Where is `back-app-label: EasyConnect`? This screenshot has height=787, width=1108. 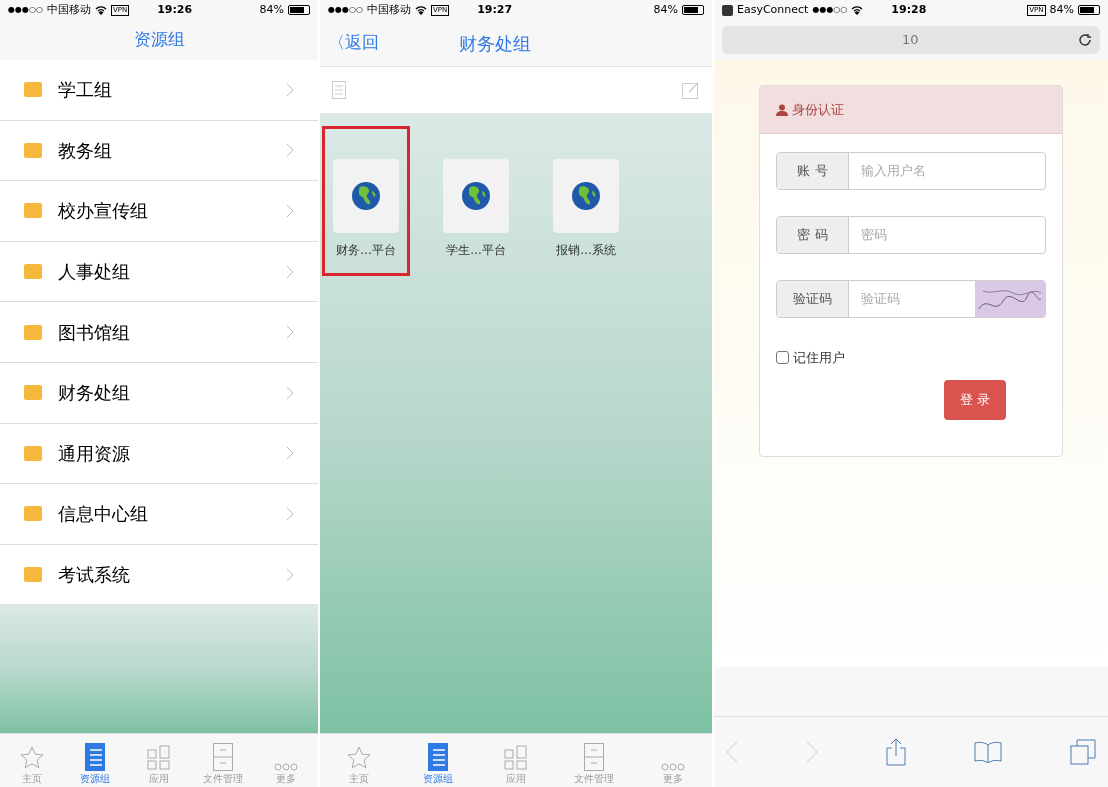 back-app-label: EasyConnect is located at coordinates (773, 10).